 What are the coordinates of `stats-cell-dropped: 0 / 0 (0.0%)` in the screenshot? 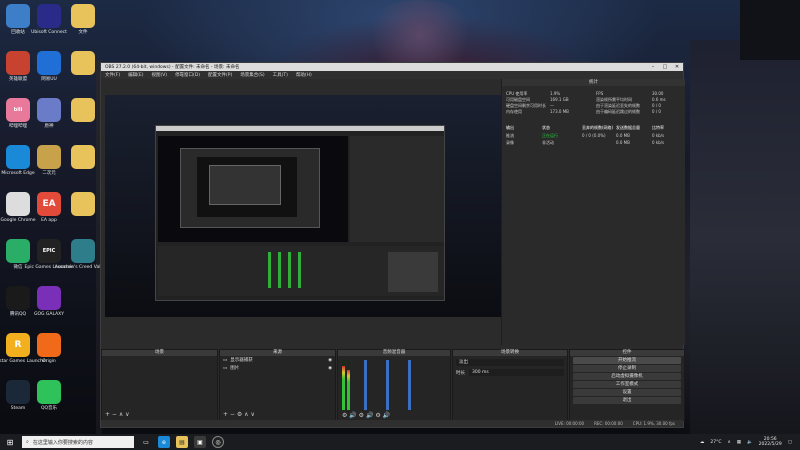 It's located at (594, 135).